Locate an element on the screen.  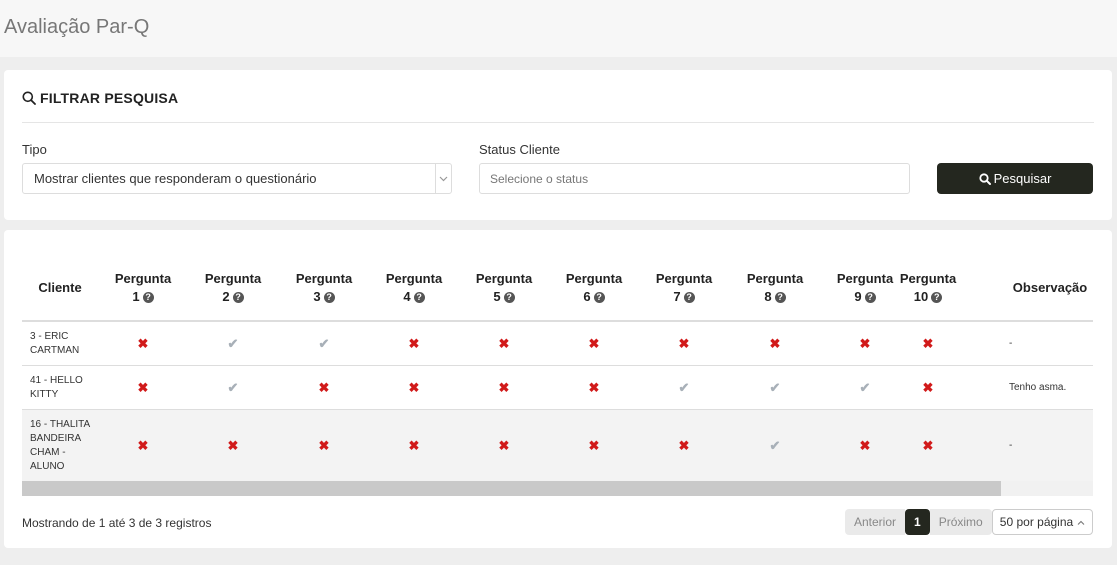
col-obs-label: Observação is located at coordinates (1050, 287).